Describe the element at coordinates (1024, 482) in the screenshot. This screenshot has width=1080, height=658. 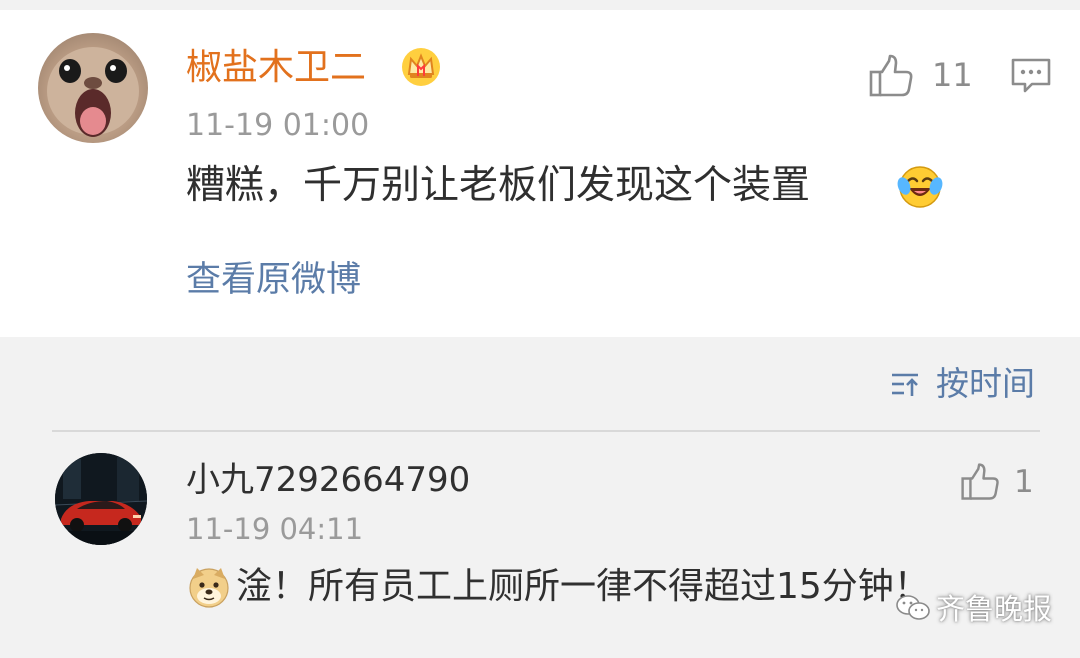
I see `like-count-reply: 1` at that location.